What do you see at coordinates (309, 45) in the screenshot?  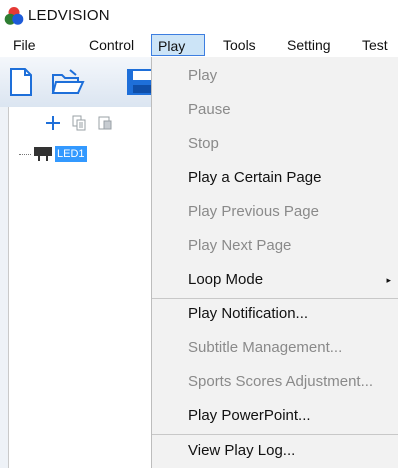 I see `menu-setting: Setting` at bounding box center [309, 45].